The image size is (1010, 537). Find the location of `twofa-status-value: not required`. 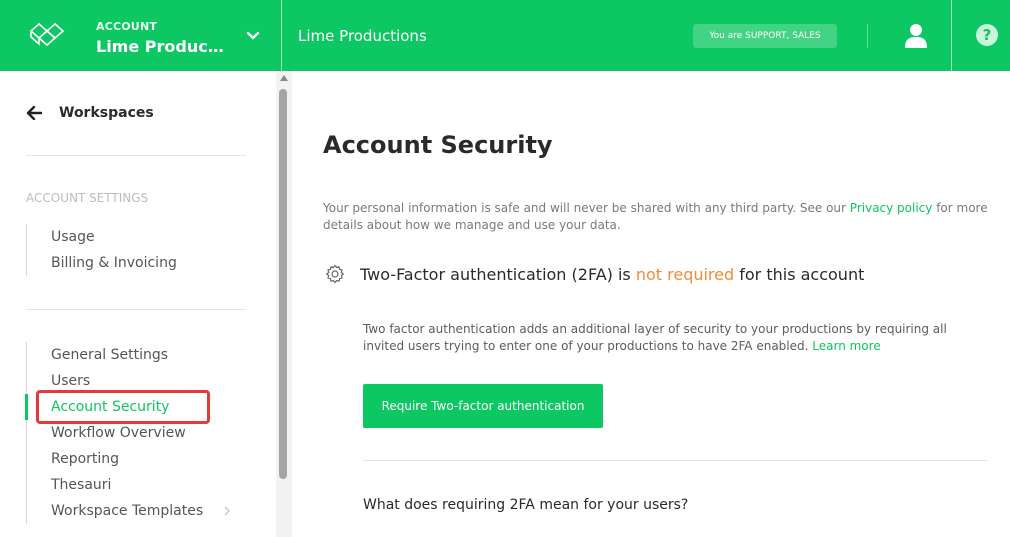

twofa-status-value: not required is located at coordinates (685, 274).